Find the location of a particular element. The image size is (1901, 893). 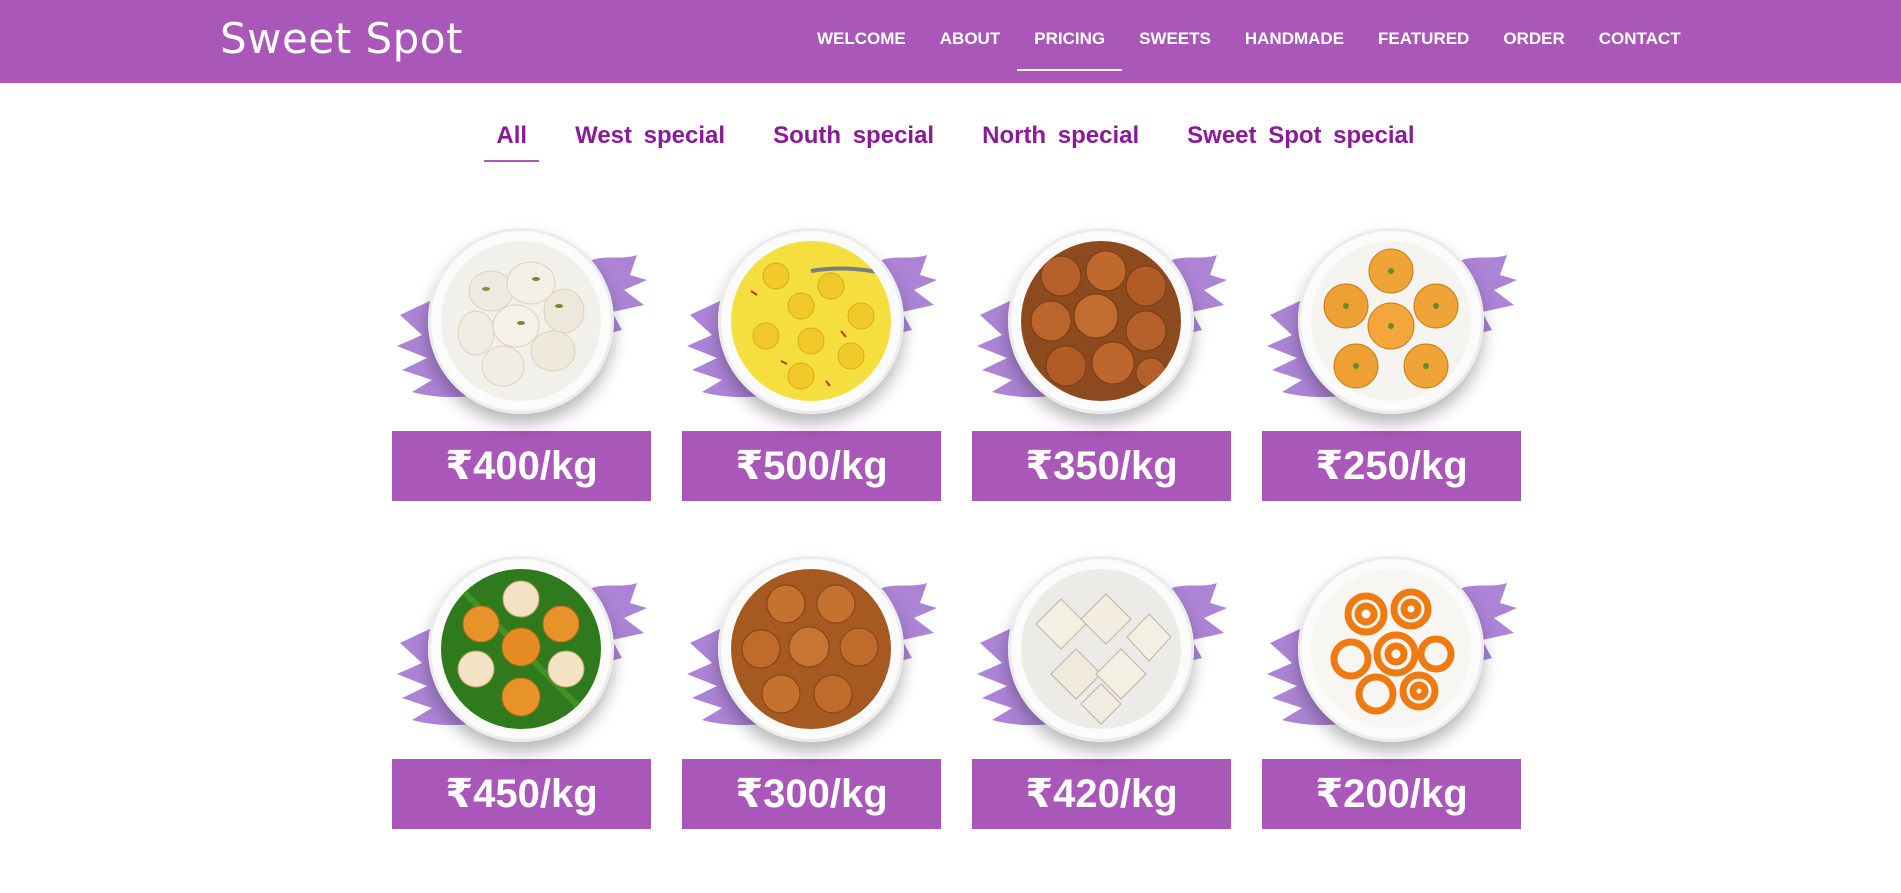

gulab-jamun-bowl-image is located at coordinates (1101, 321).